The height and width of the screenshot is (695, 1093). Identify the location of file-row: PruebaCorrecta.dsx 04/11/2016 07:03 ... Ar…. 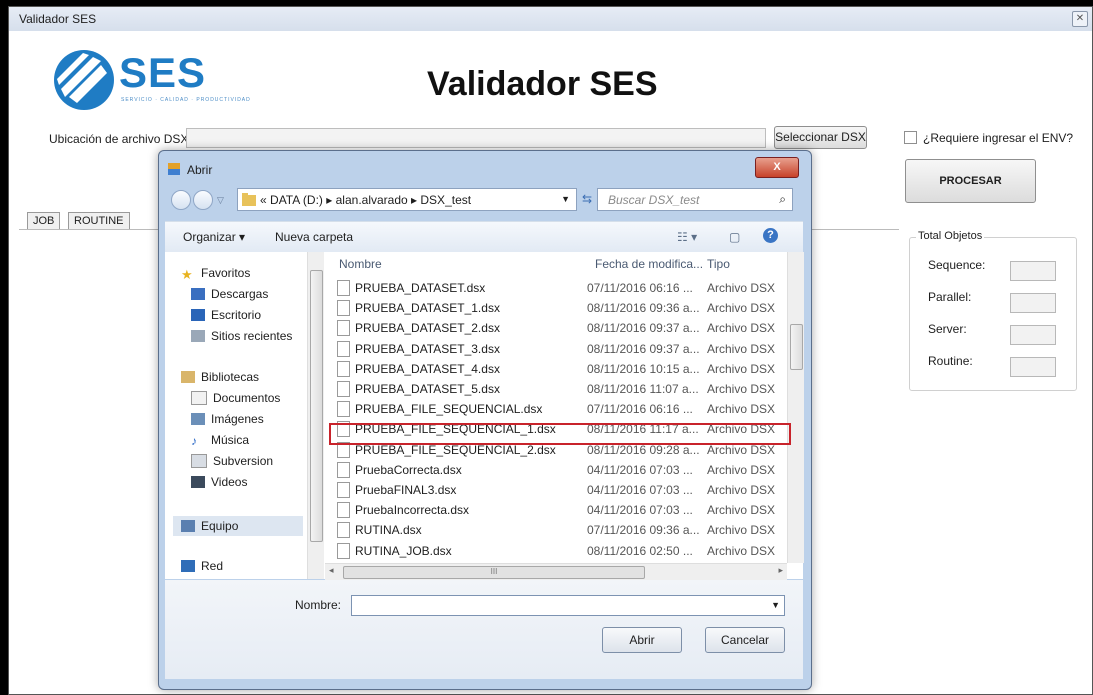
(561, 470).